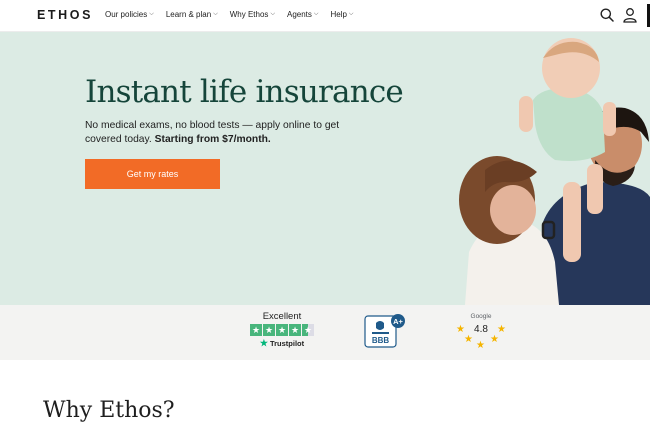  Describe the element at coordinates (152, 174) in the screenshot. I see `get-my-rates-button: Get my rates` at that location.